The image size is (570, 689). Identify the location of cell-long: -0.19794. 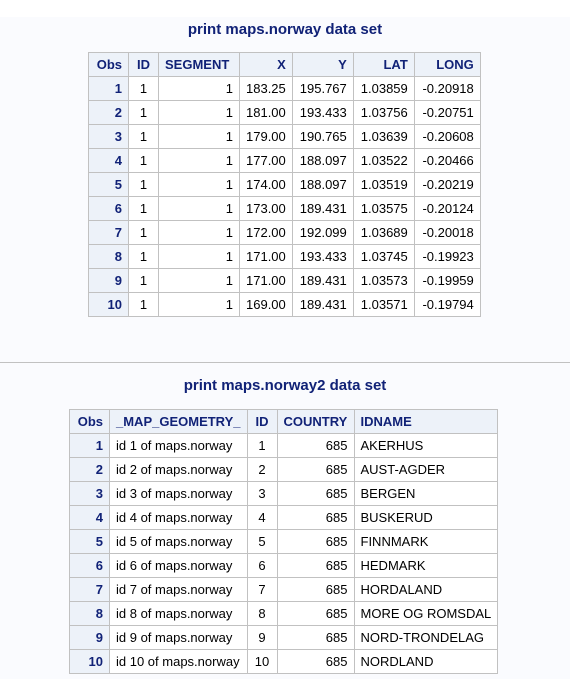
(447, 304).